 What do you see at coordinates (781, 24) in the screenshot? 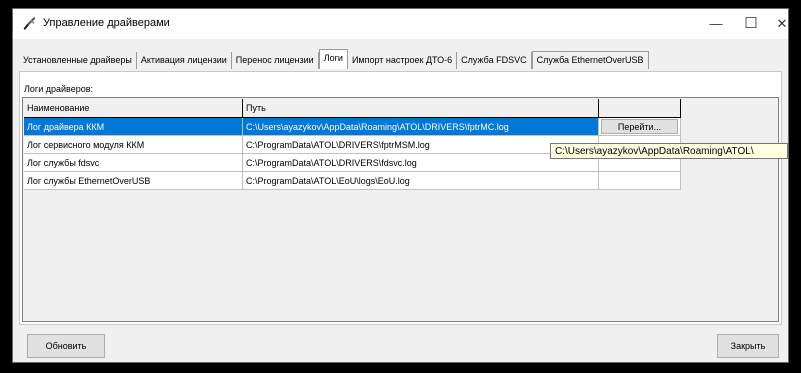
I see `close-window-button: ✕` at bounding box center [781, 24].